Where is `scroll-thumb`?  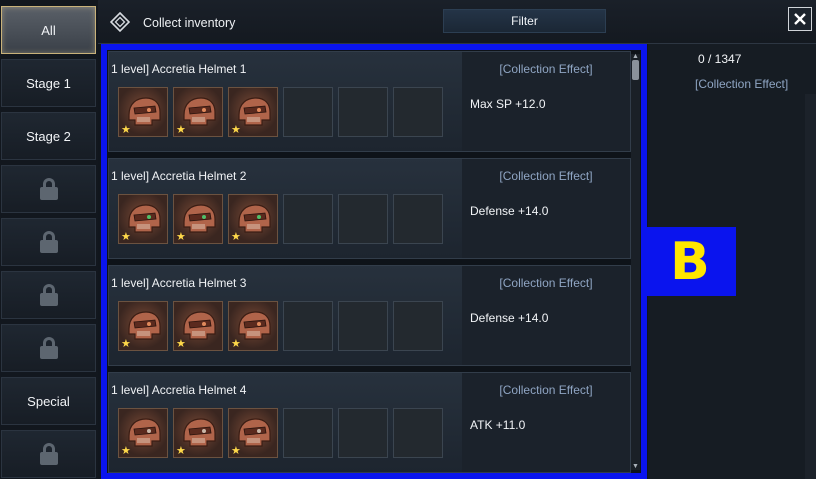 scroll-thumb is located at coordinates (635, 70).